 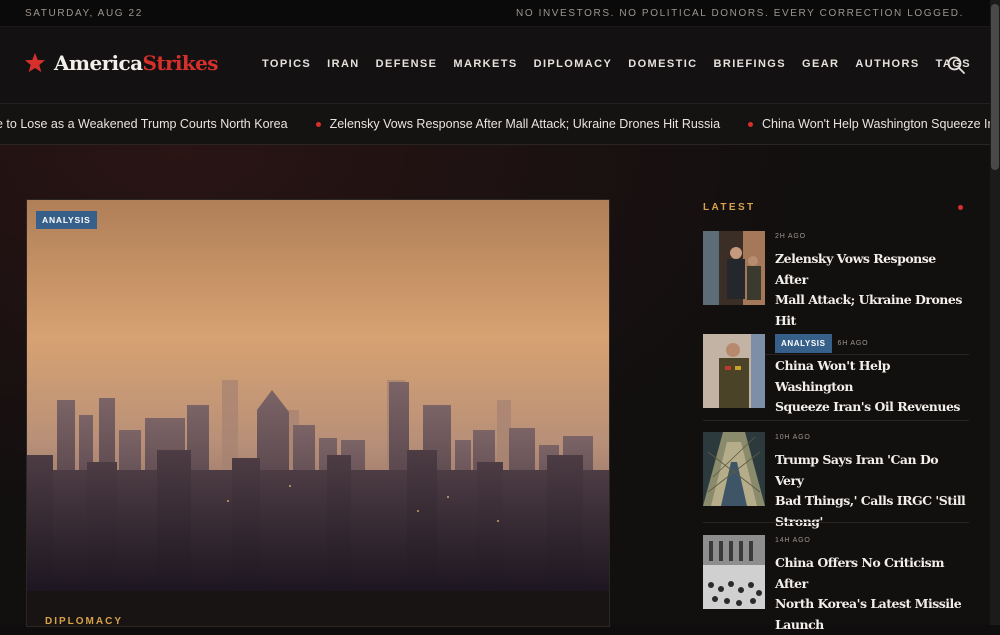 I want to click on nav-item-defense: DEFENSE, so click(x=407, y=64).